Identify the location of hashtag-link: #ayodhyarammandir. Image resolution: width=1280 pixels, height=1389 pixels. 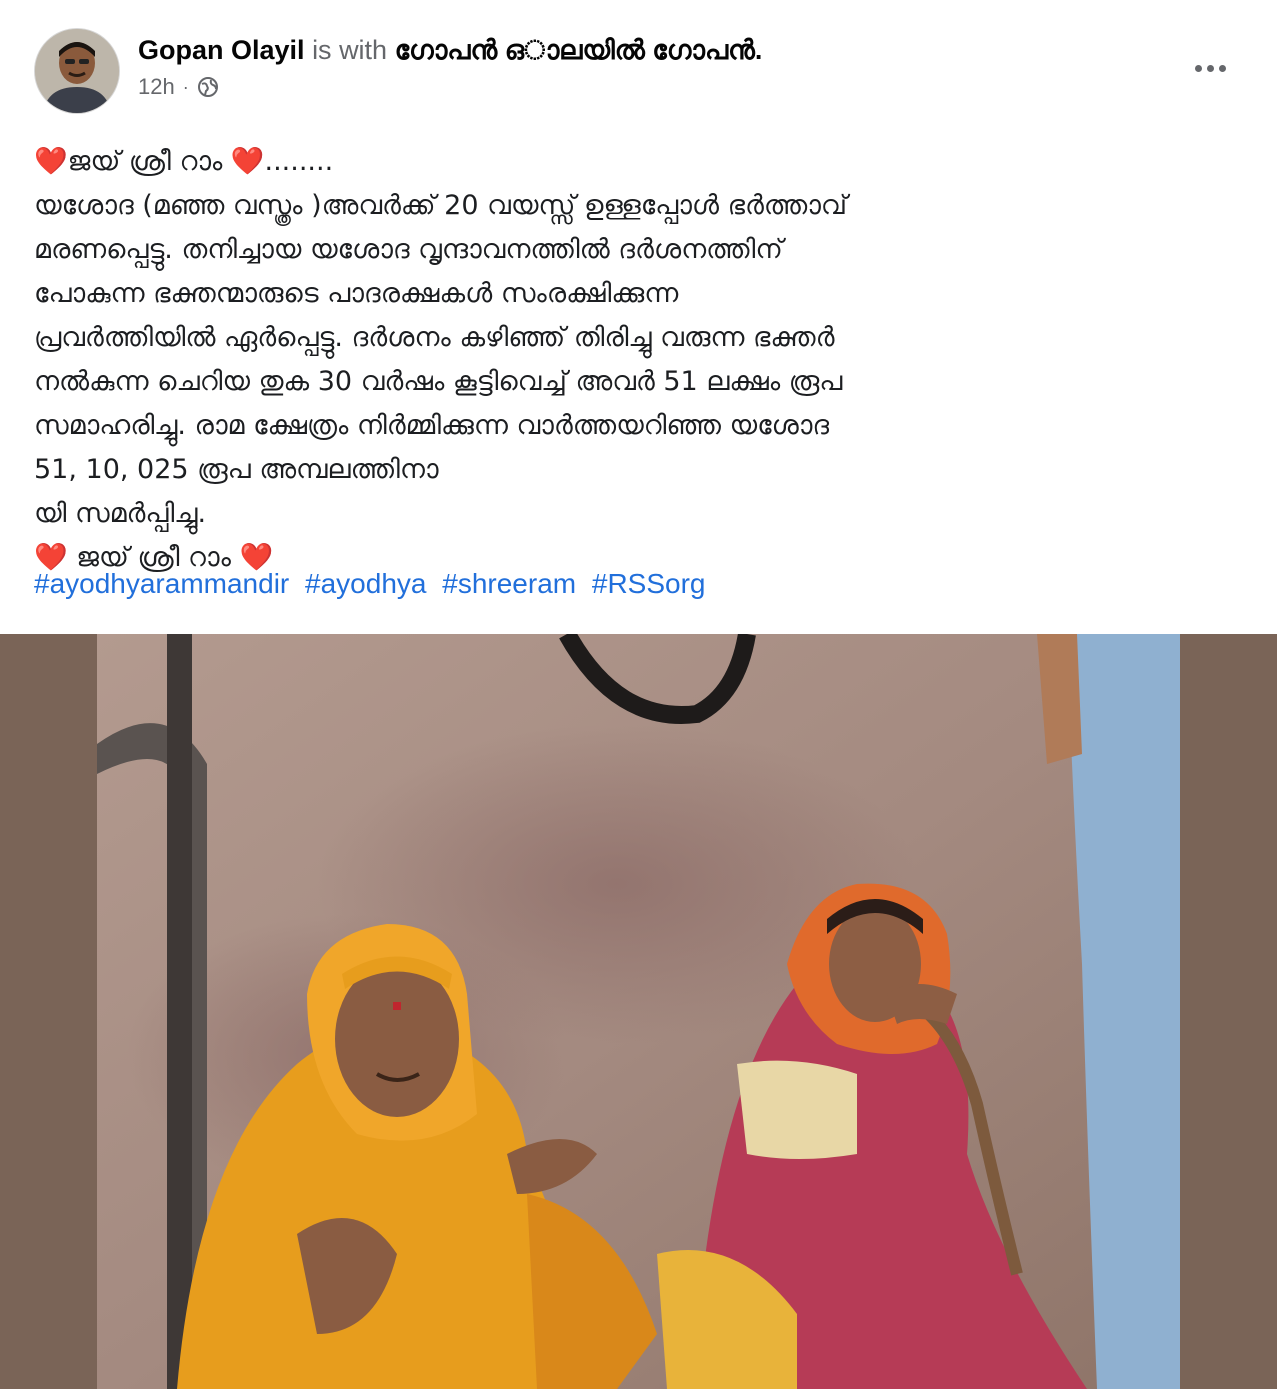
(161, 583).